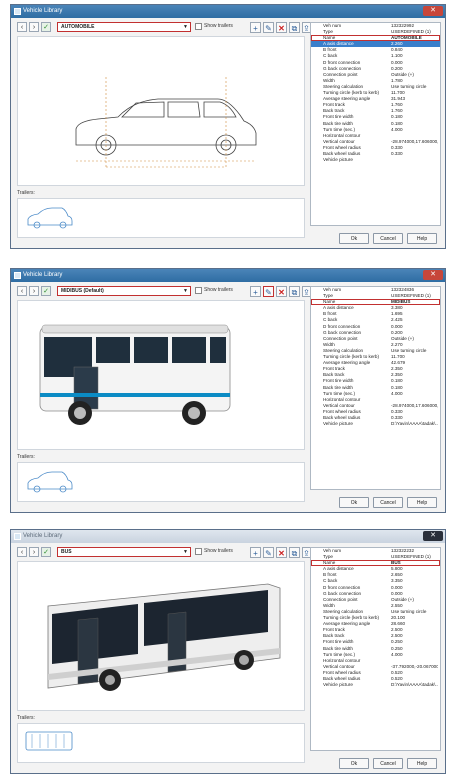 The height and width of the screenshot is (778, 454). I want to click on trailer-bus-thumbnail, so click(48, 743).